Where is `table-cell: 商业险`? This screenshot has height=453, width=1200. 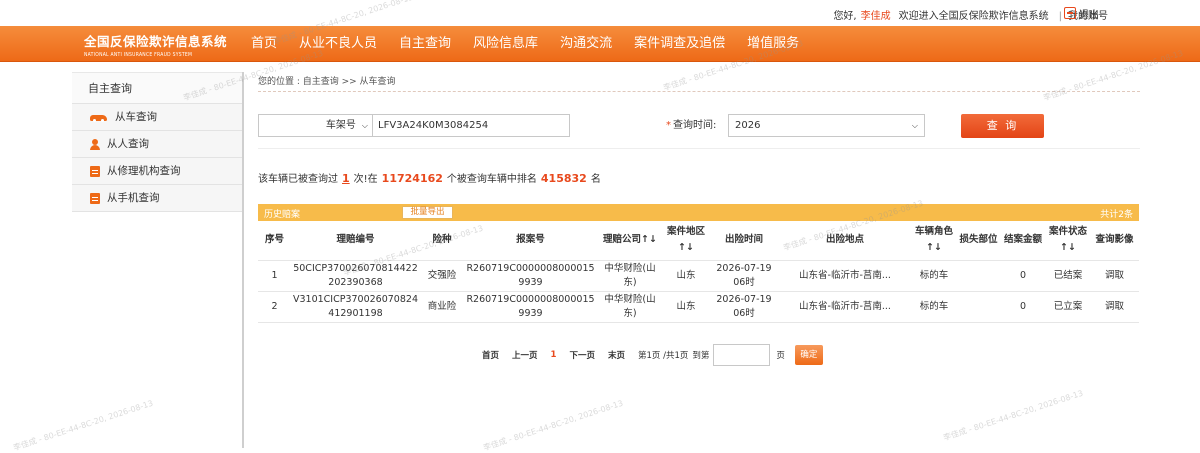 table-cell: 商业险 is located at coordinates (442, 307).